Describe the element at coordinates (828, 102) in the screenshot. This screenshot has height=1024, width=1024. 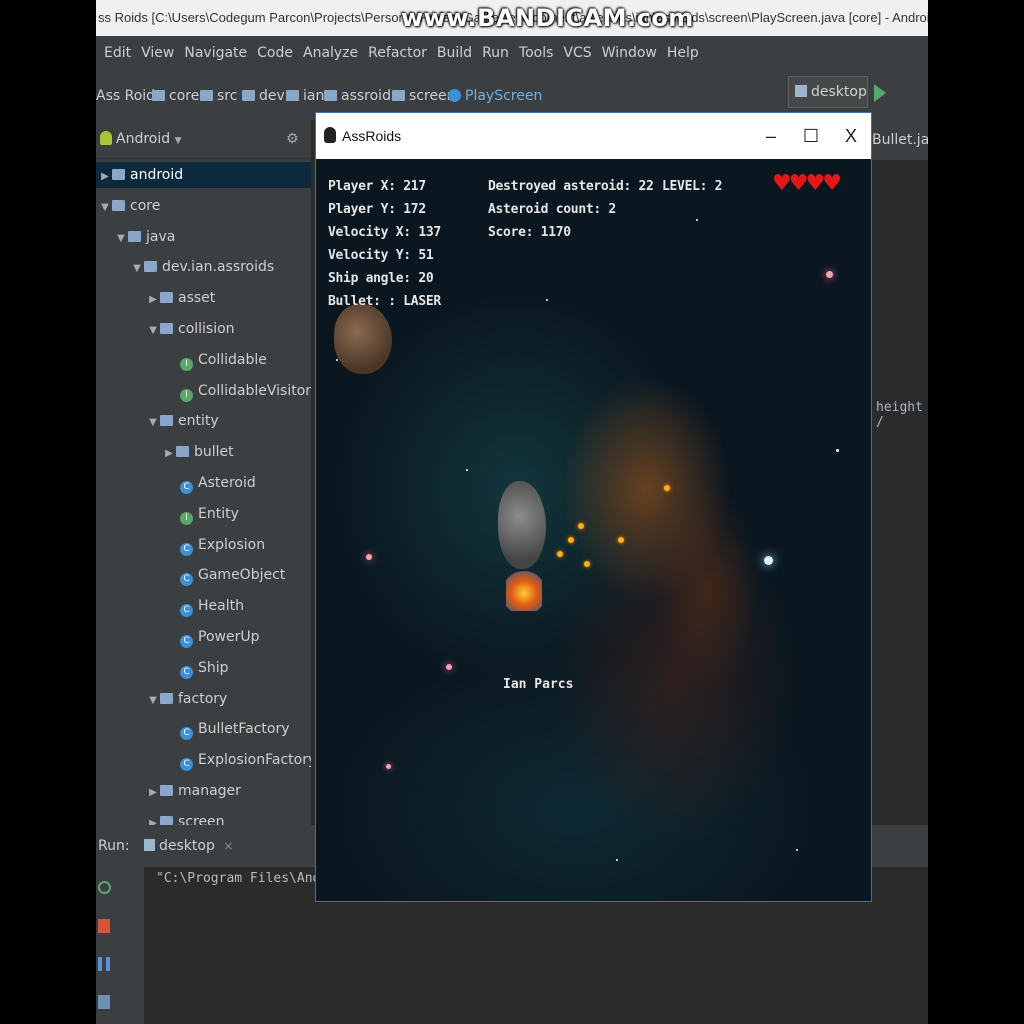
I see `run-configuration-select: desktop ▼` at that location.